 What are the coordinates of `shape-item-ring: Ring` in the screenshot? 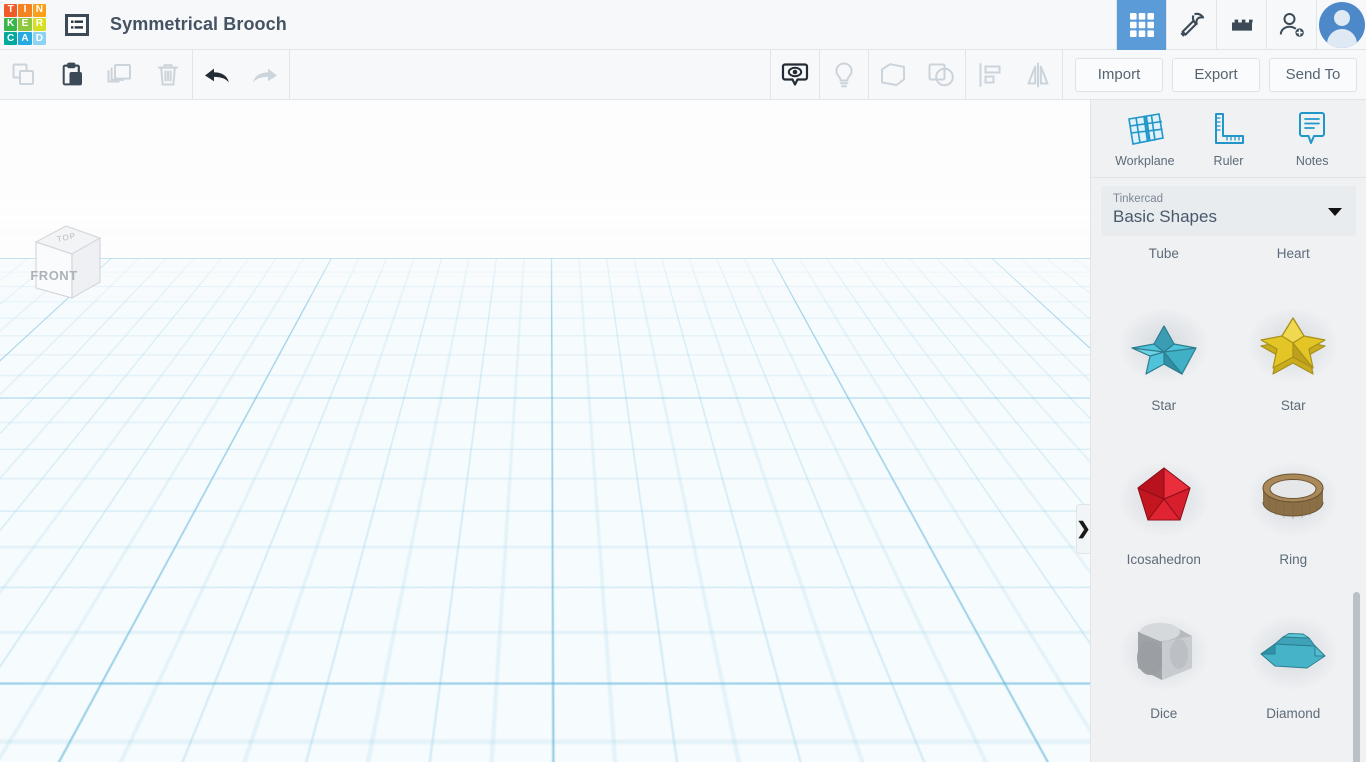 It's located at (1294, 511).